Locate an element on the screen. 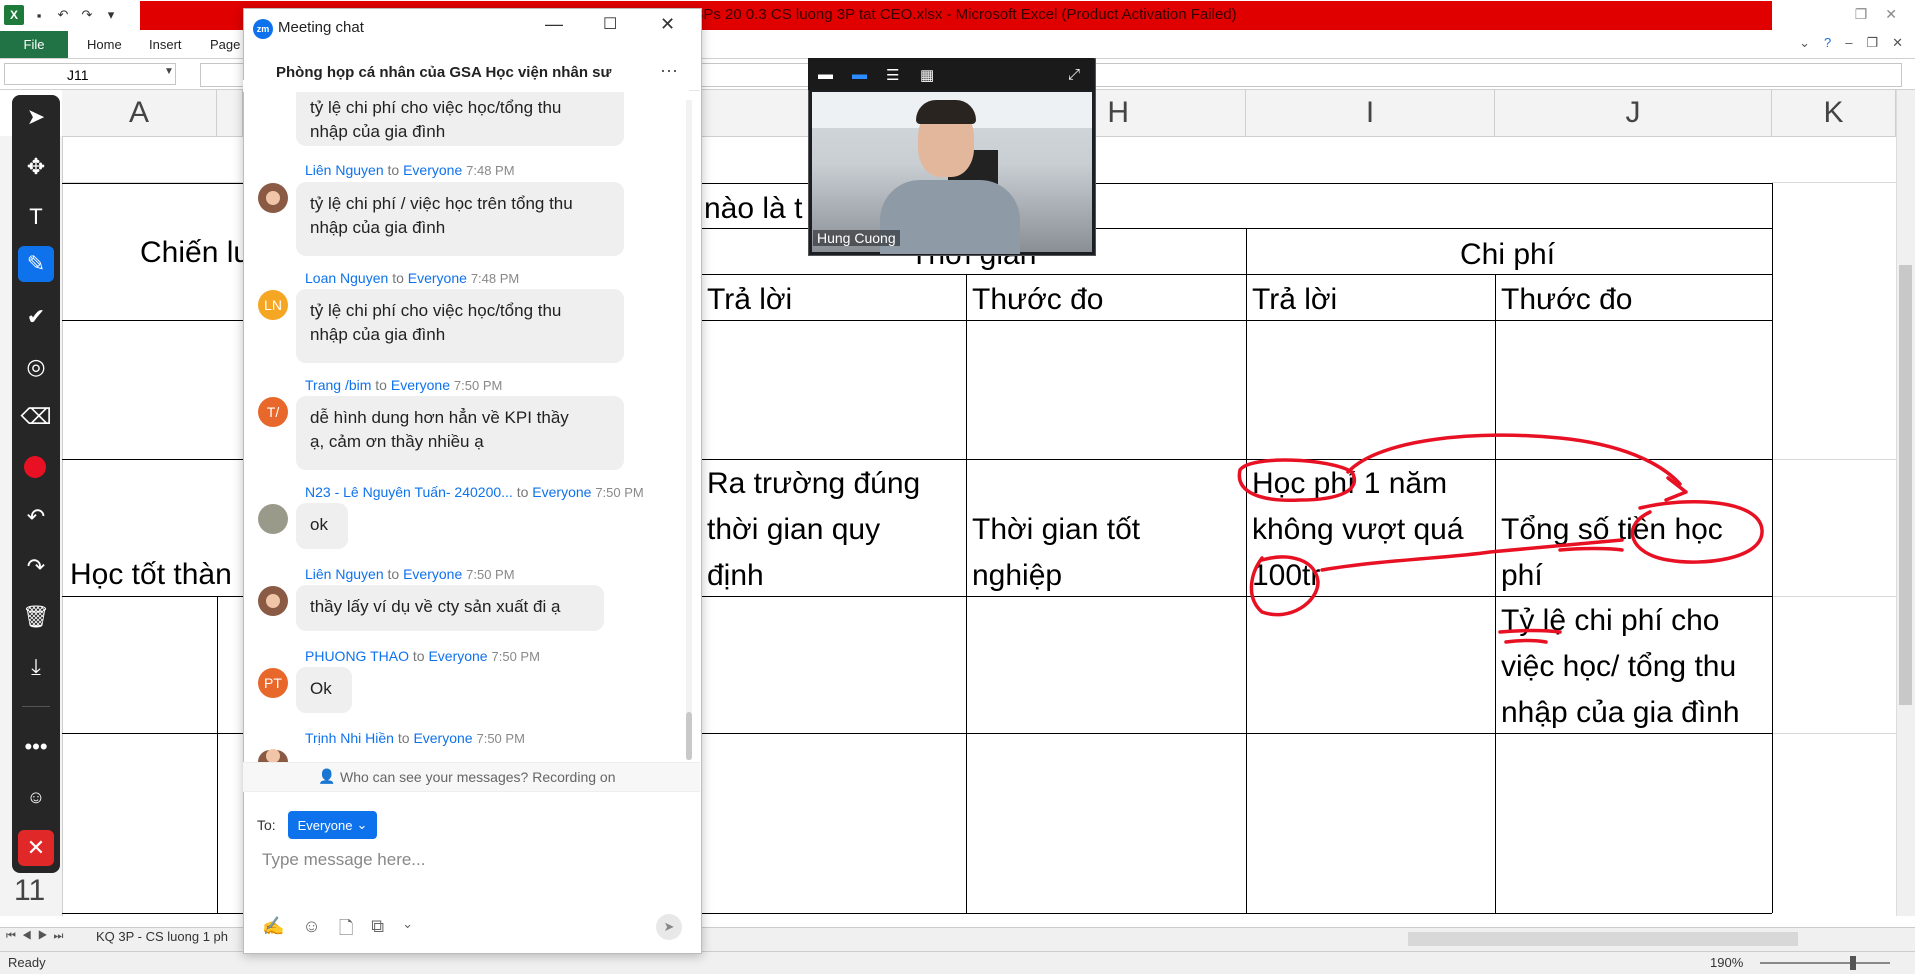 The height and width of the screenshot is (974, 1915). chat-more-icon: ··· is located at coordinates (669, 70).